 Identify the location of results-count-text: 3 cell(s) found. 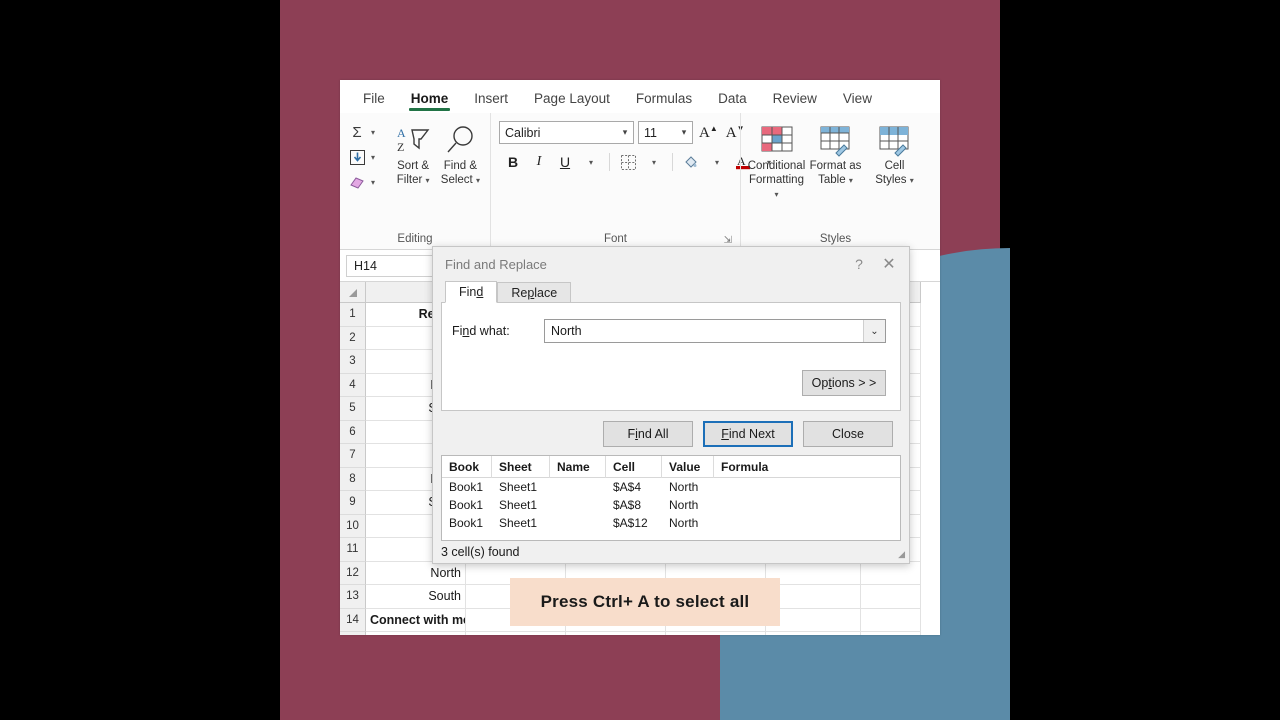
(480, 552).